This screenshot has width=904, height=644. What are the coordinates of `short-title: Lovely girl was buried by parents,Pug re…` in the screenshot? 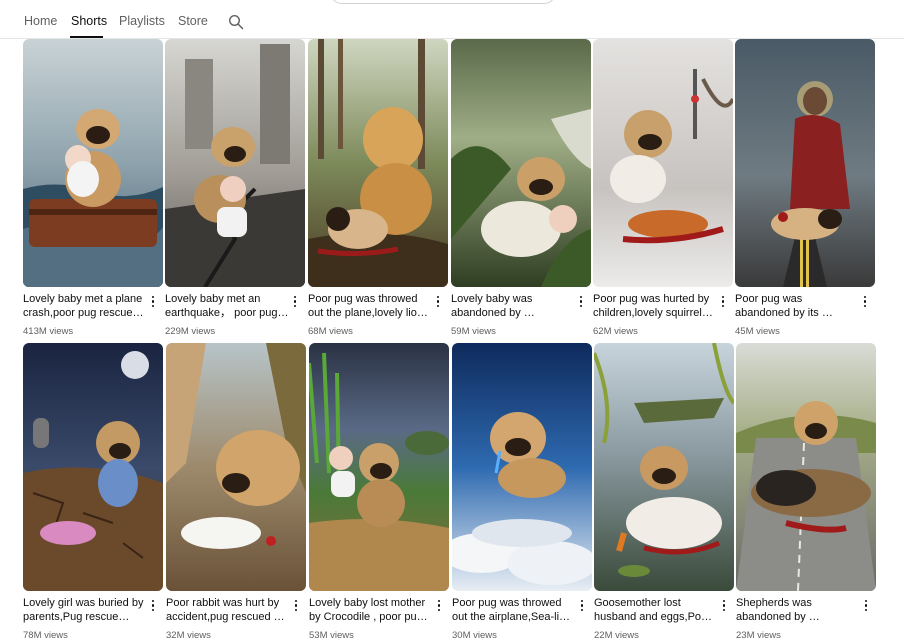 It's located at (85, 610).